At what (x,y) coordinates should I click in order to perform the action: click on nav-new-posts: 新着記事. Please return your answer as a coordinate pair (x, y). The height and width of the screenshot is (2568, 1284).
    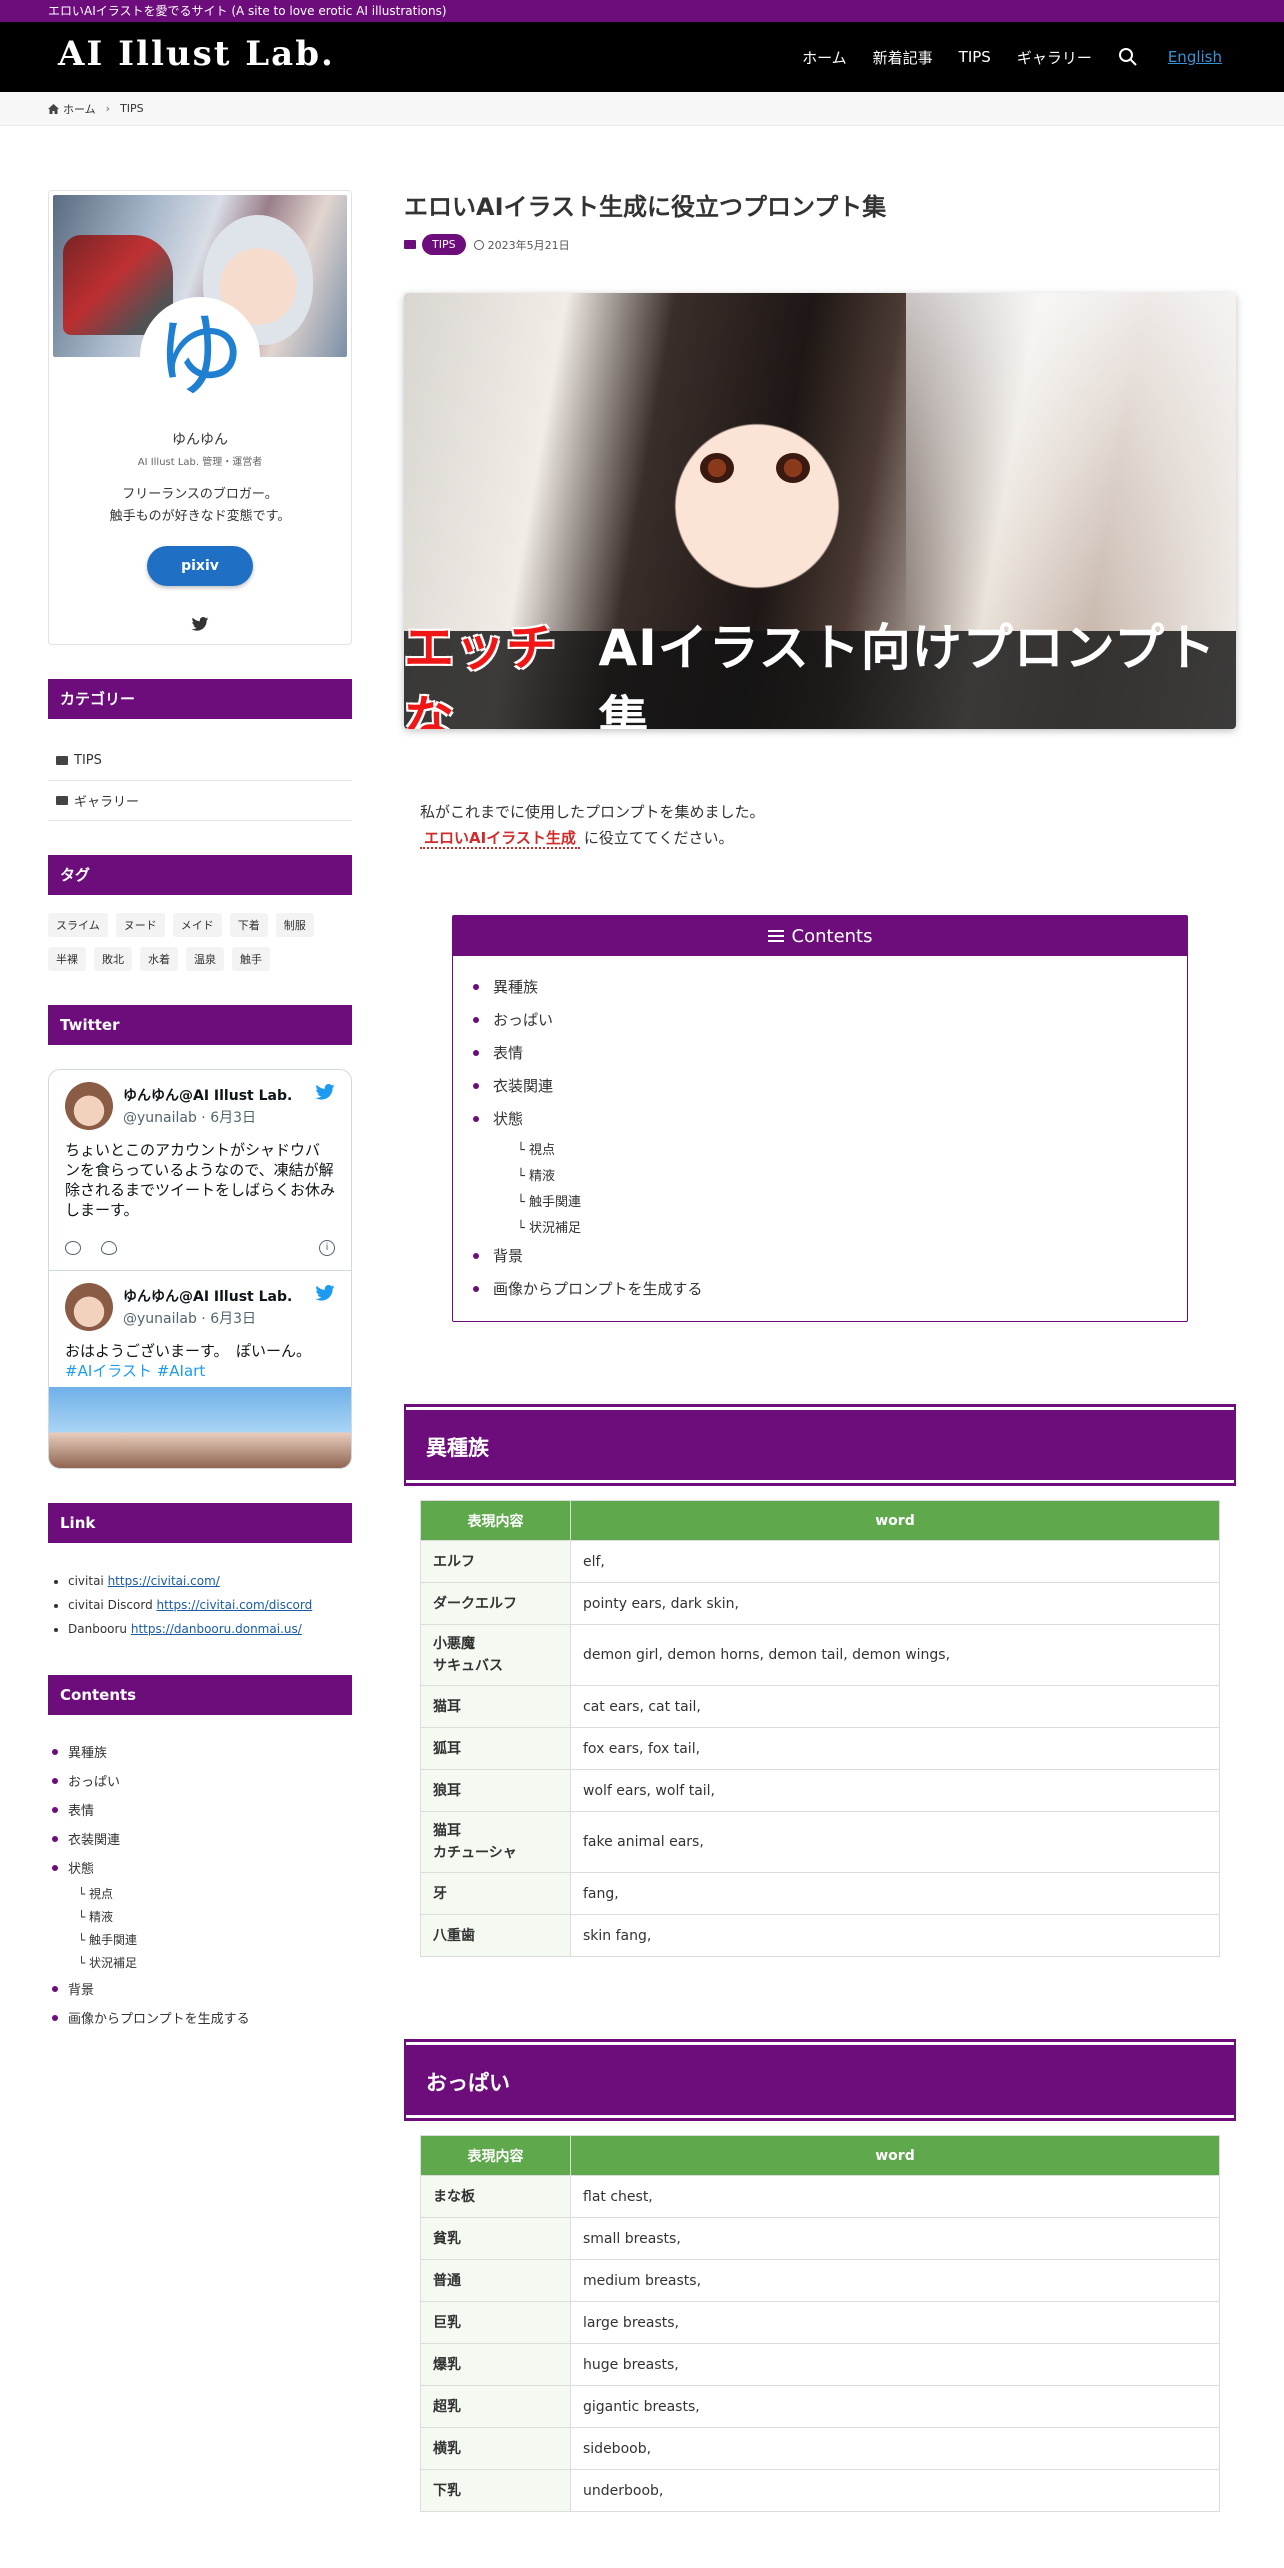
    Looking at the image, I should click on (903, 57).